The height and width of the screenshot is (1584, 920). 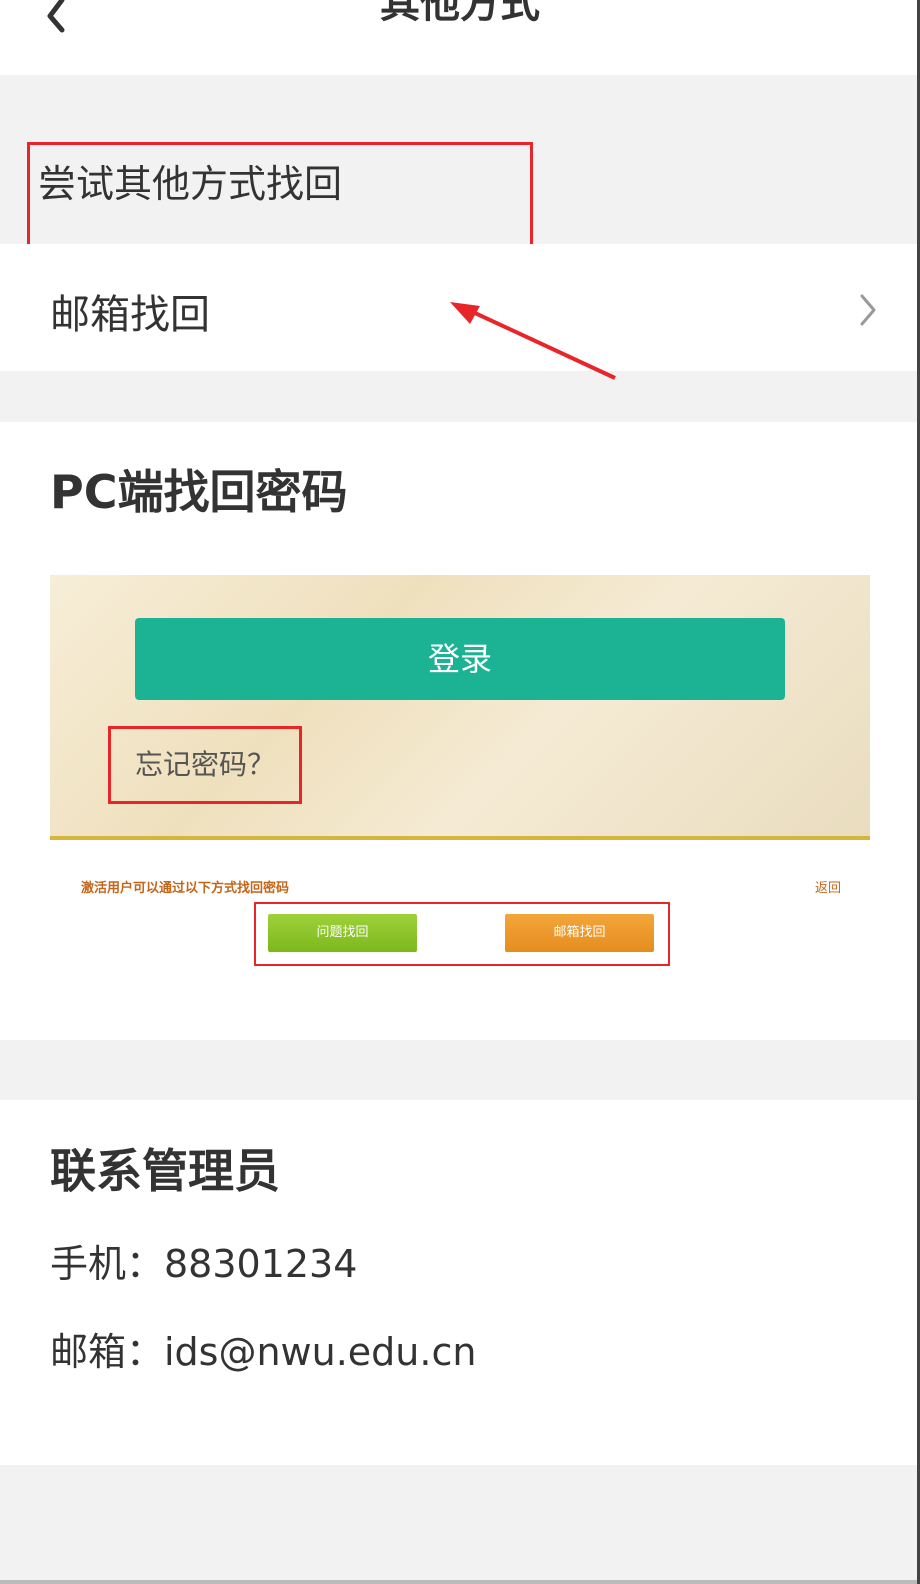 I want to click on pc-section-title: PC端找回密码, so click(x=199, y=492).